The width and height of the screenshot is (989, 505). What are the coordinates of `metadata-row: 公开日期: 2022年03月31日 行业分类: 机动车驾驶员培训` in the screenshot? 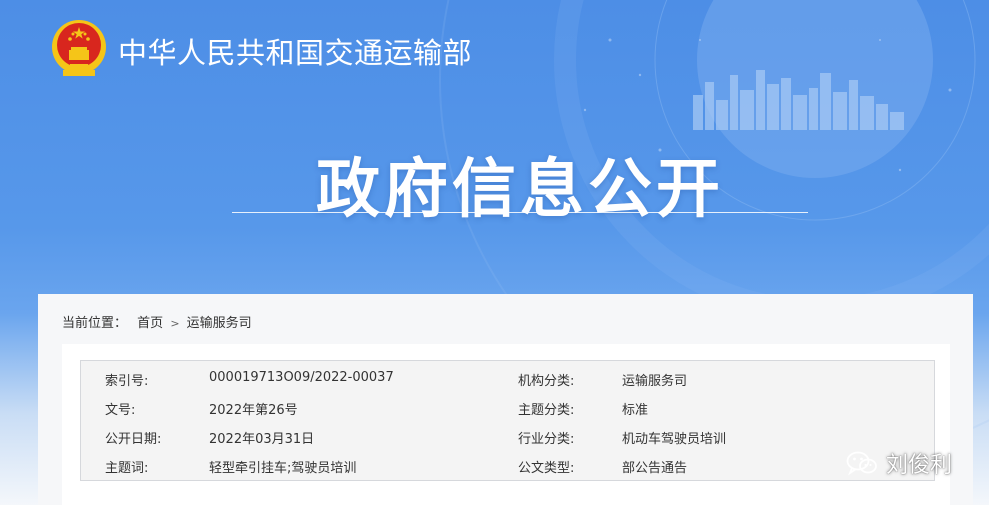 It's located at (508, 436).